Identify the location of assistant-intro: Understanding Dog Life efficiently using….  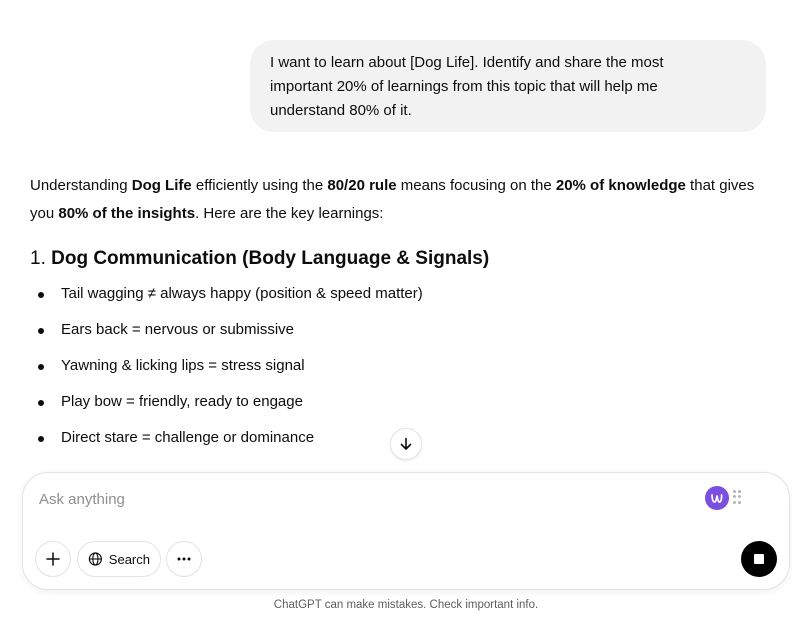
(400, 200).